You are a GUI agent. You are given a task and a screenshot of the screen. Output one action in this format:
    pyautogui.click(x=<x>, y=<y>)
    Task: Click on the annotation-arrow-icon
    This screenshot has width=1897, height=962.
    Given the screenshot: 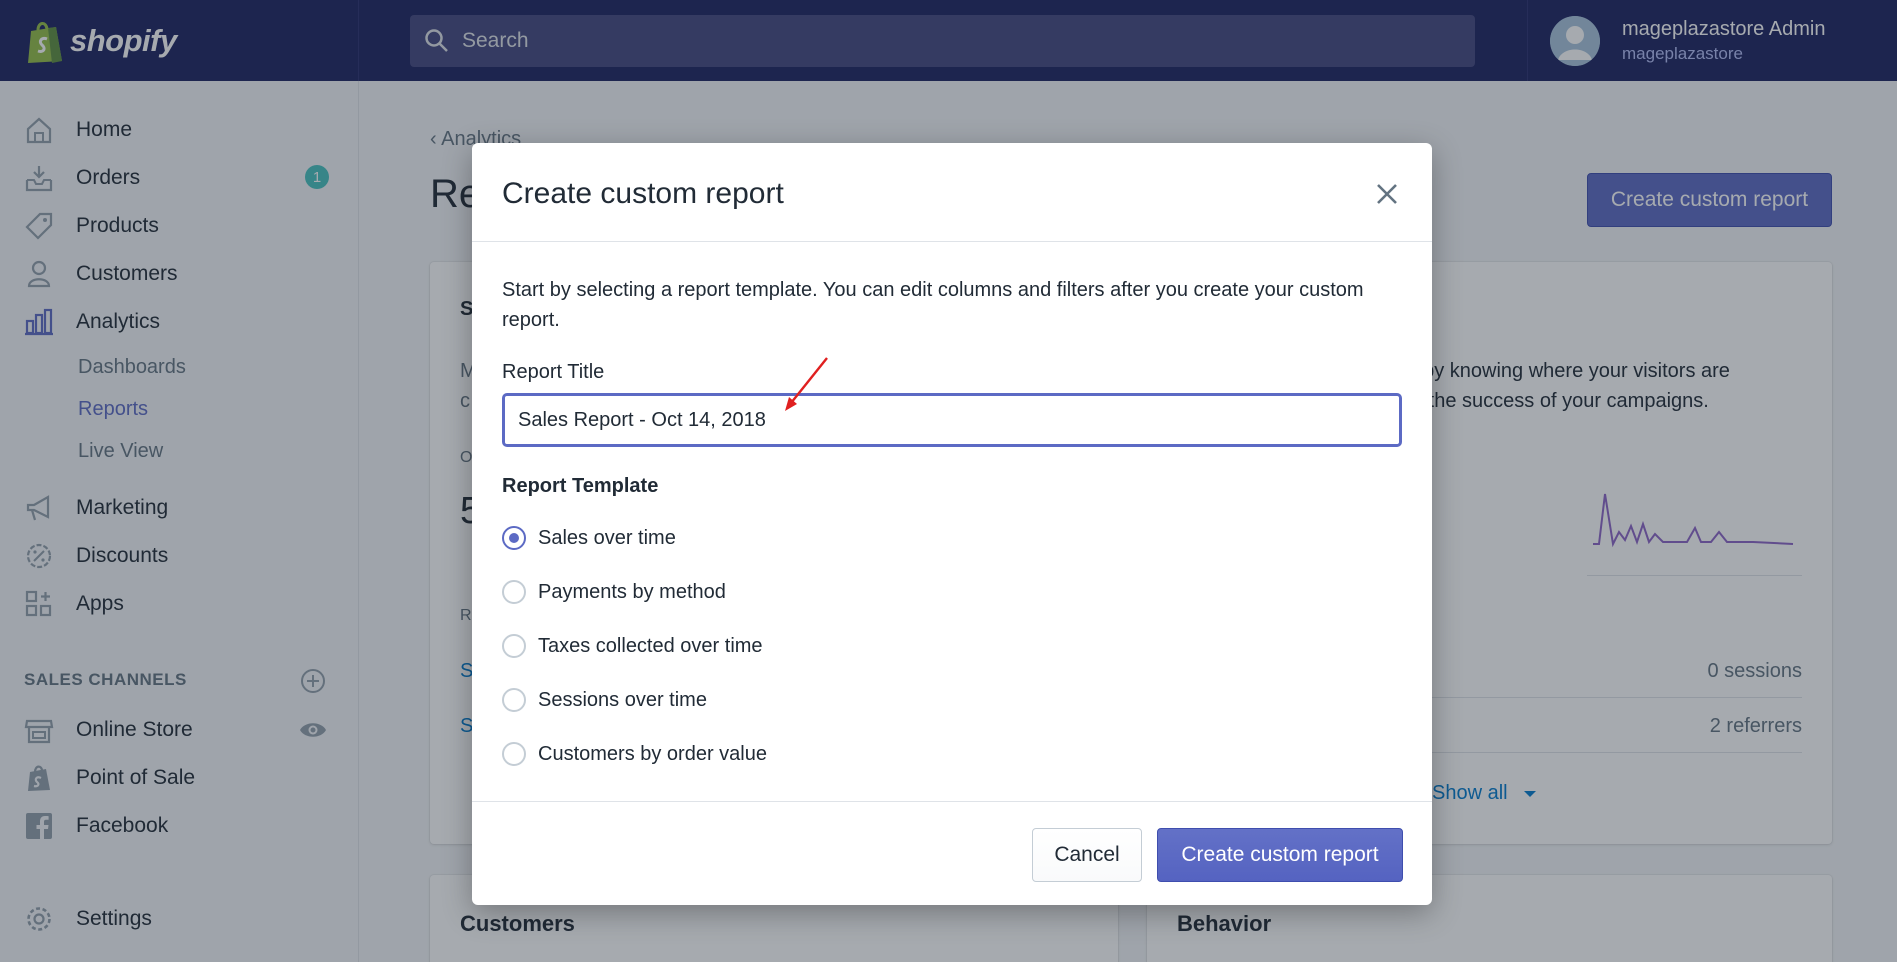 What is the action you would take?
    pyautogui.click(x=806, y=384)
    